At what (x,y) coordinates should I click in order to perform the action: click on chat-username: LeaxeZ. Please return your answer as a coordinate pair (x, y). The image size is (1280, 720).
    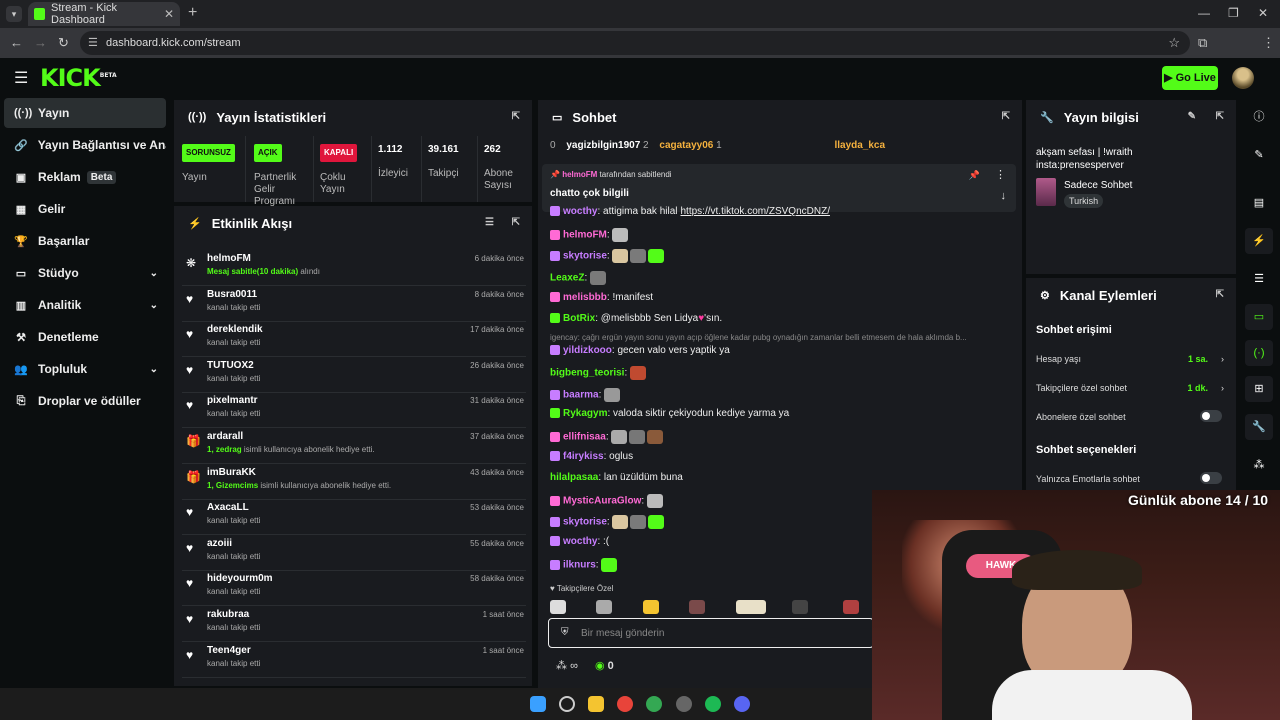
    Looking at the image, I should click on (567, 278).